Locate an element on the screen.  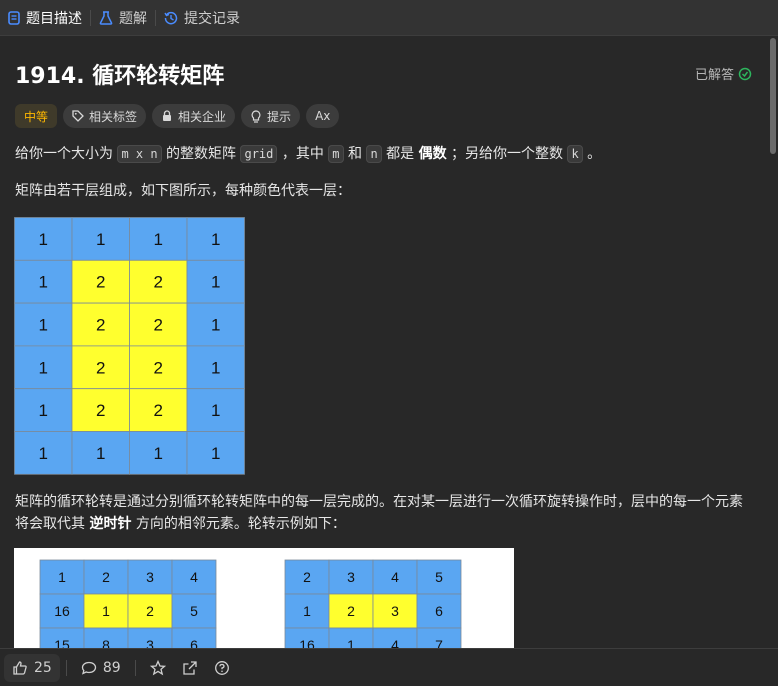
inline-code: m is located at coordinates (336, 154).